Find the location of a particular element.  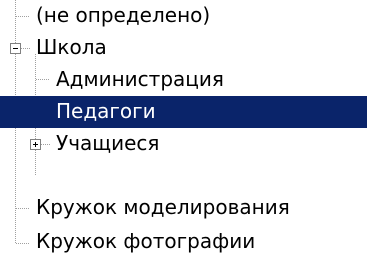

tree-node-label: Педагоги is located at coordinates (106, 111).